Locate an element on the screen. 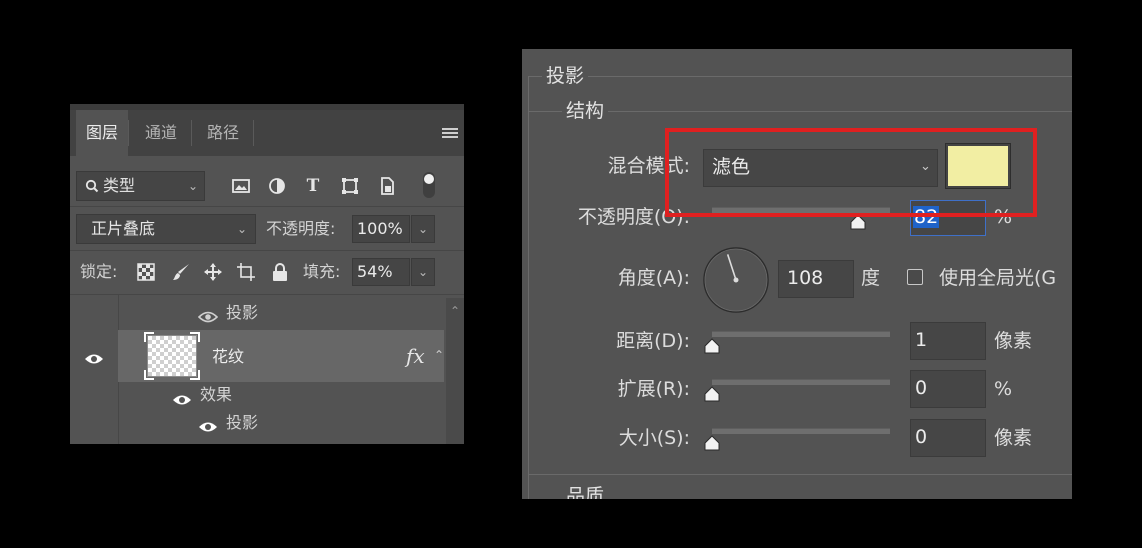  size-label: 大小(S): is located at coordinates (654, 438).